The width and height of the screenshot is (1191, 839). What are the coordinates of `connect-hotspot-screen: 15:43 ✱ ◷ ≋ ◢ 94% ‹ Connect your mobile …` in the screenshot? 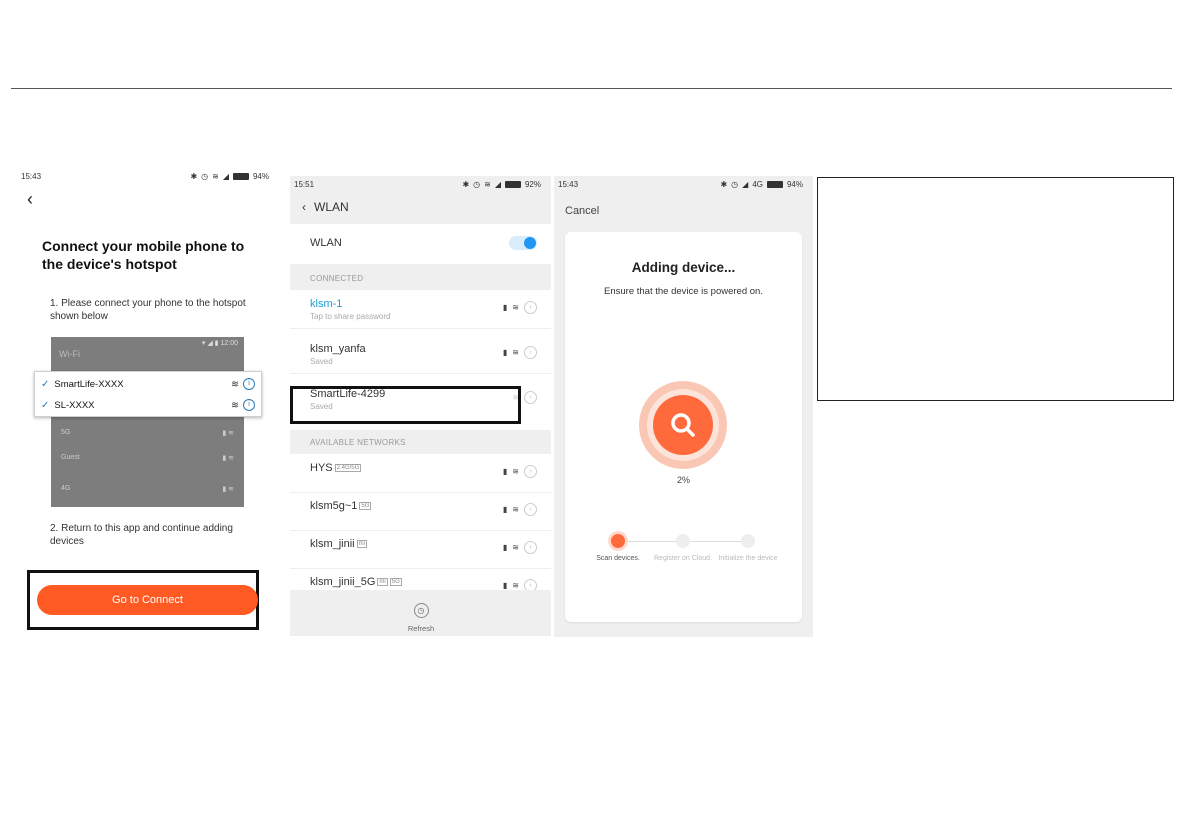 It's located at (149, 400).